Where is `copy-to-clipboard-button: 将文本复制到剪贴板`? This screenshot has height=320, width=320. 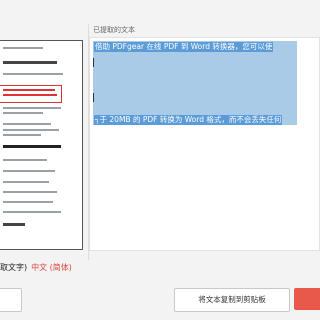 copy-to-clipboard-button: 将文本复制到剪贴板 is located at coordinates (232, 300).